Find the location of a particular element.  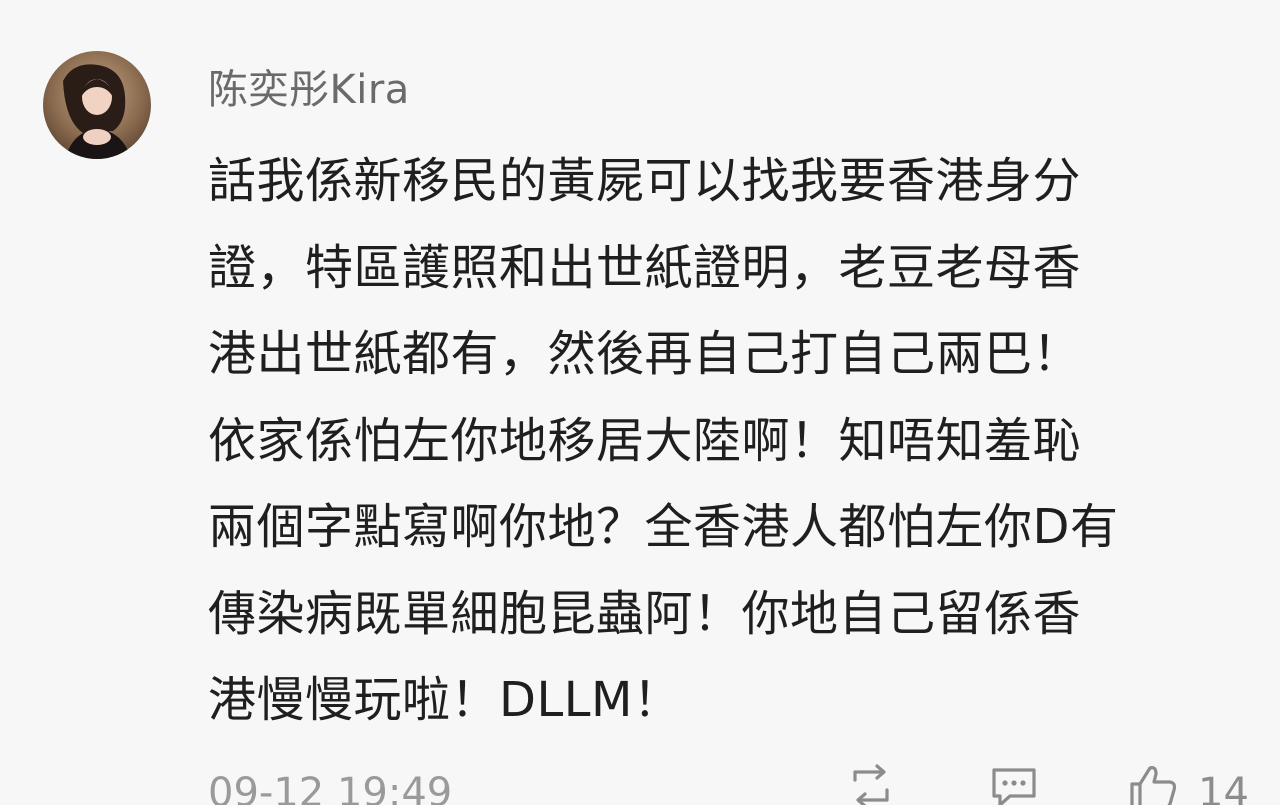

comment-text-line: 依家係怕左你地移居大陸啊！知唔知羞恥 is located at coordinates (645, 440).